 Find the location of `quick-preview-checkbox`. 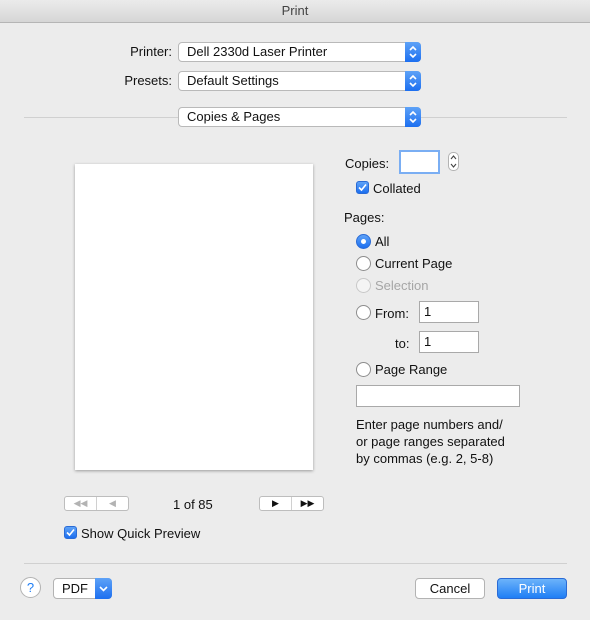

quick-preview-checkbox is located at coordinates (70, 532).